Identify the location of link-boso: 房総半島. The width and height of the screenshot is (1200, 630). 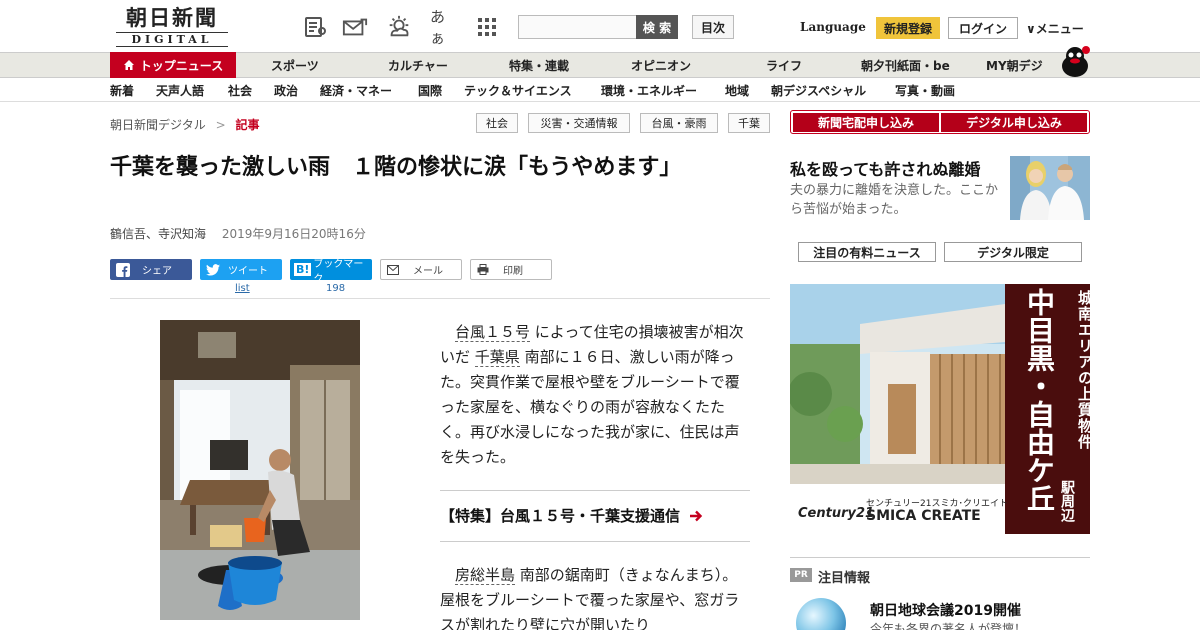
(485, 575).